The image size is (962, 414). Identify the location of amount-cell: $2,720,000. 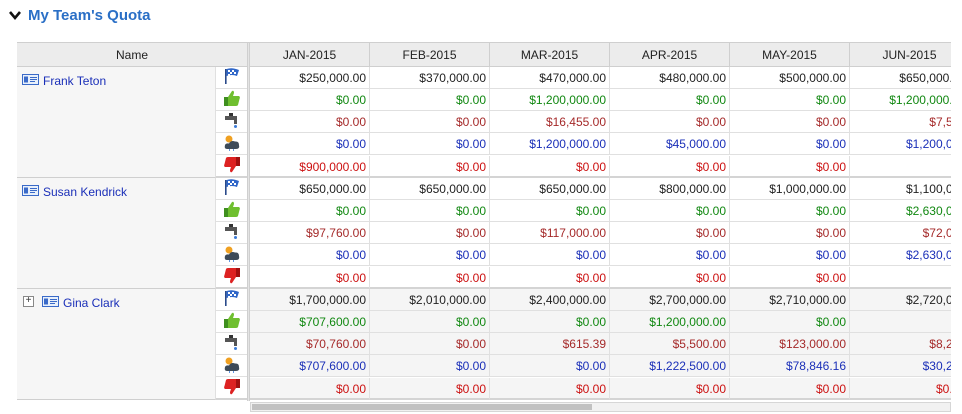
(900, 300).